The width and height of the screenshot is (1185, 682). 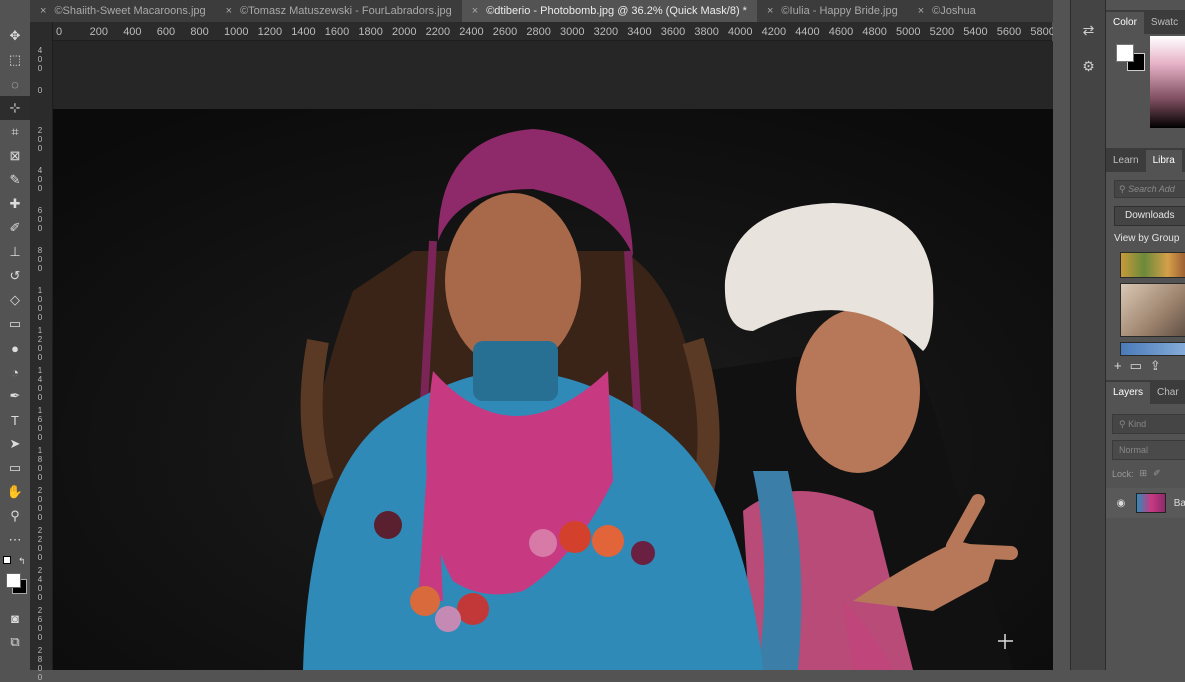 I want to click on folder-icon: ▭, so click(x=1136, y=366).